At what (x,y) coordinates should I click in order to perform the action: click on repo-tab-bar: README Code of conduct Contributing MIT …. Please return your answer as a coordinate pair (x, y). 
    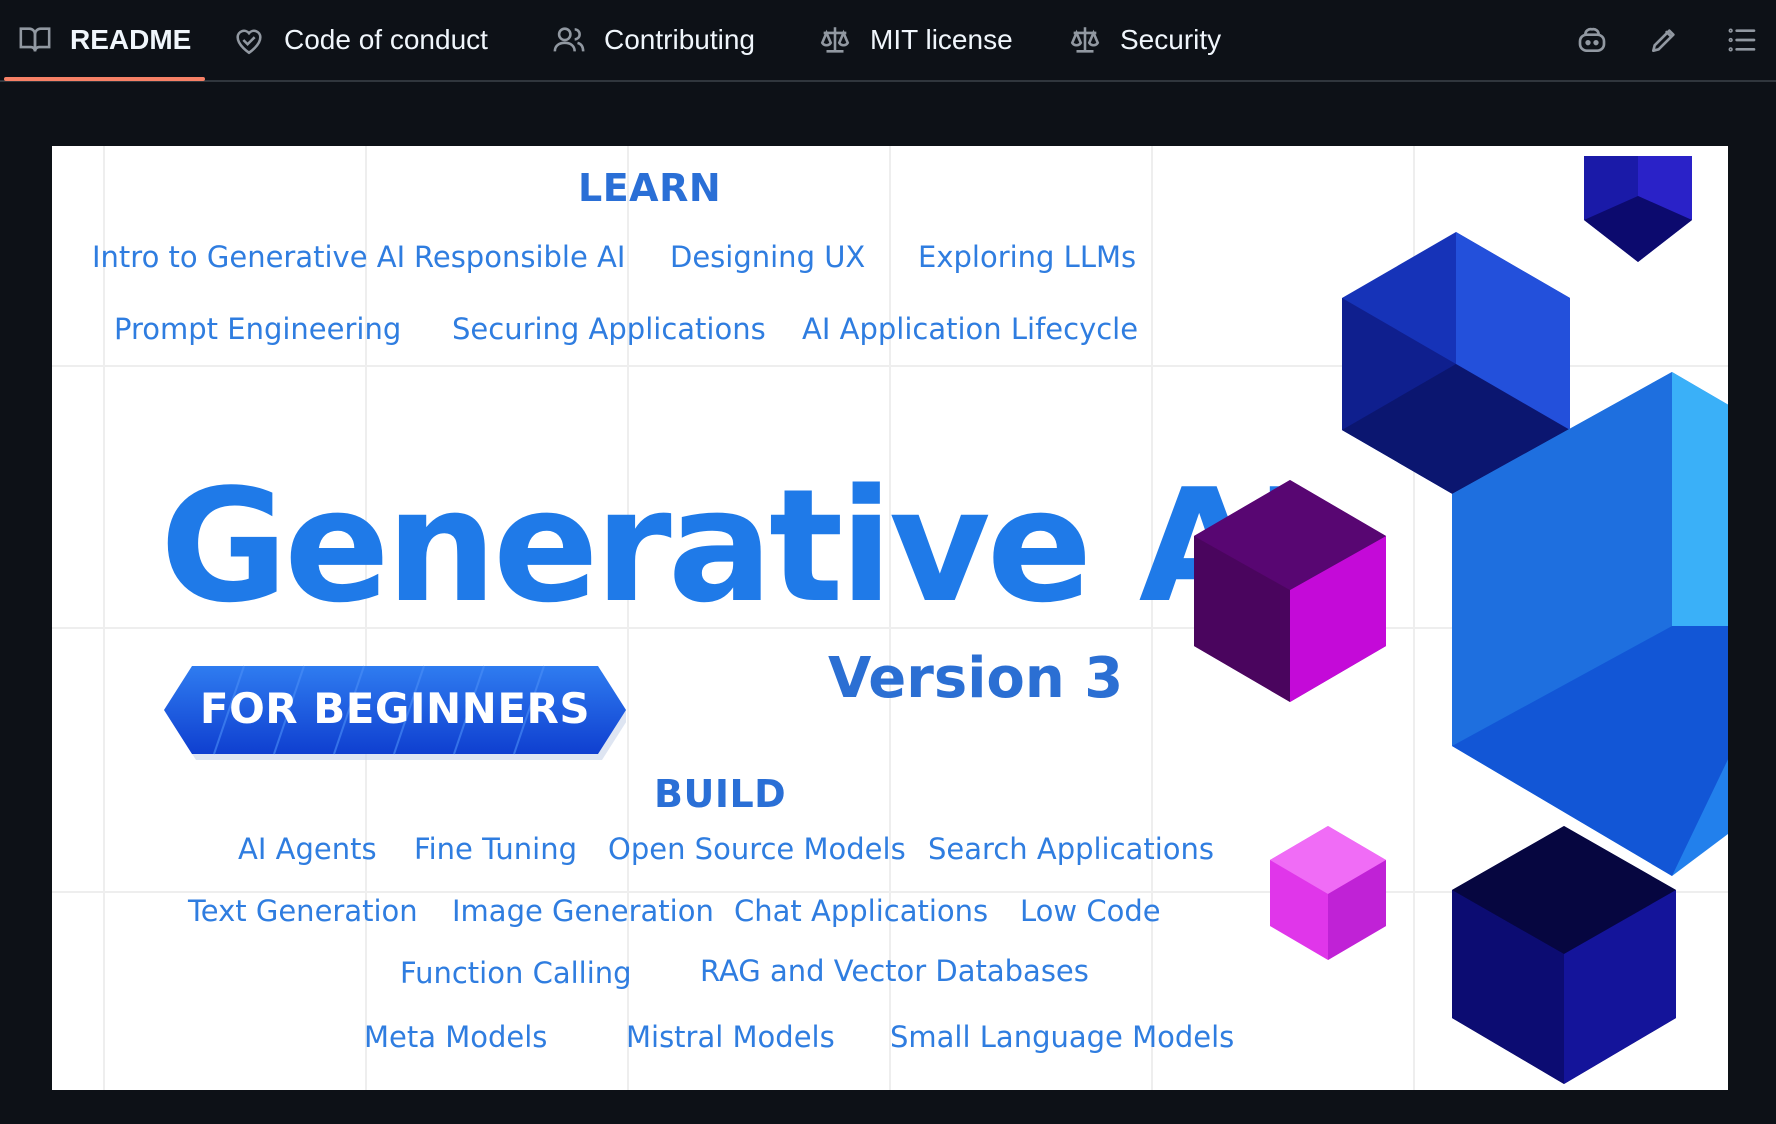
    Looking at the image, I should click on (888, 41).